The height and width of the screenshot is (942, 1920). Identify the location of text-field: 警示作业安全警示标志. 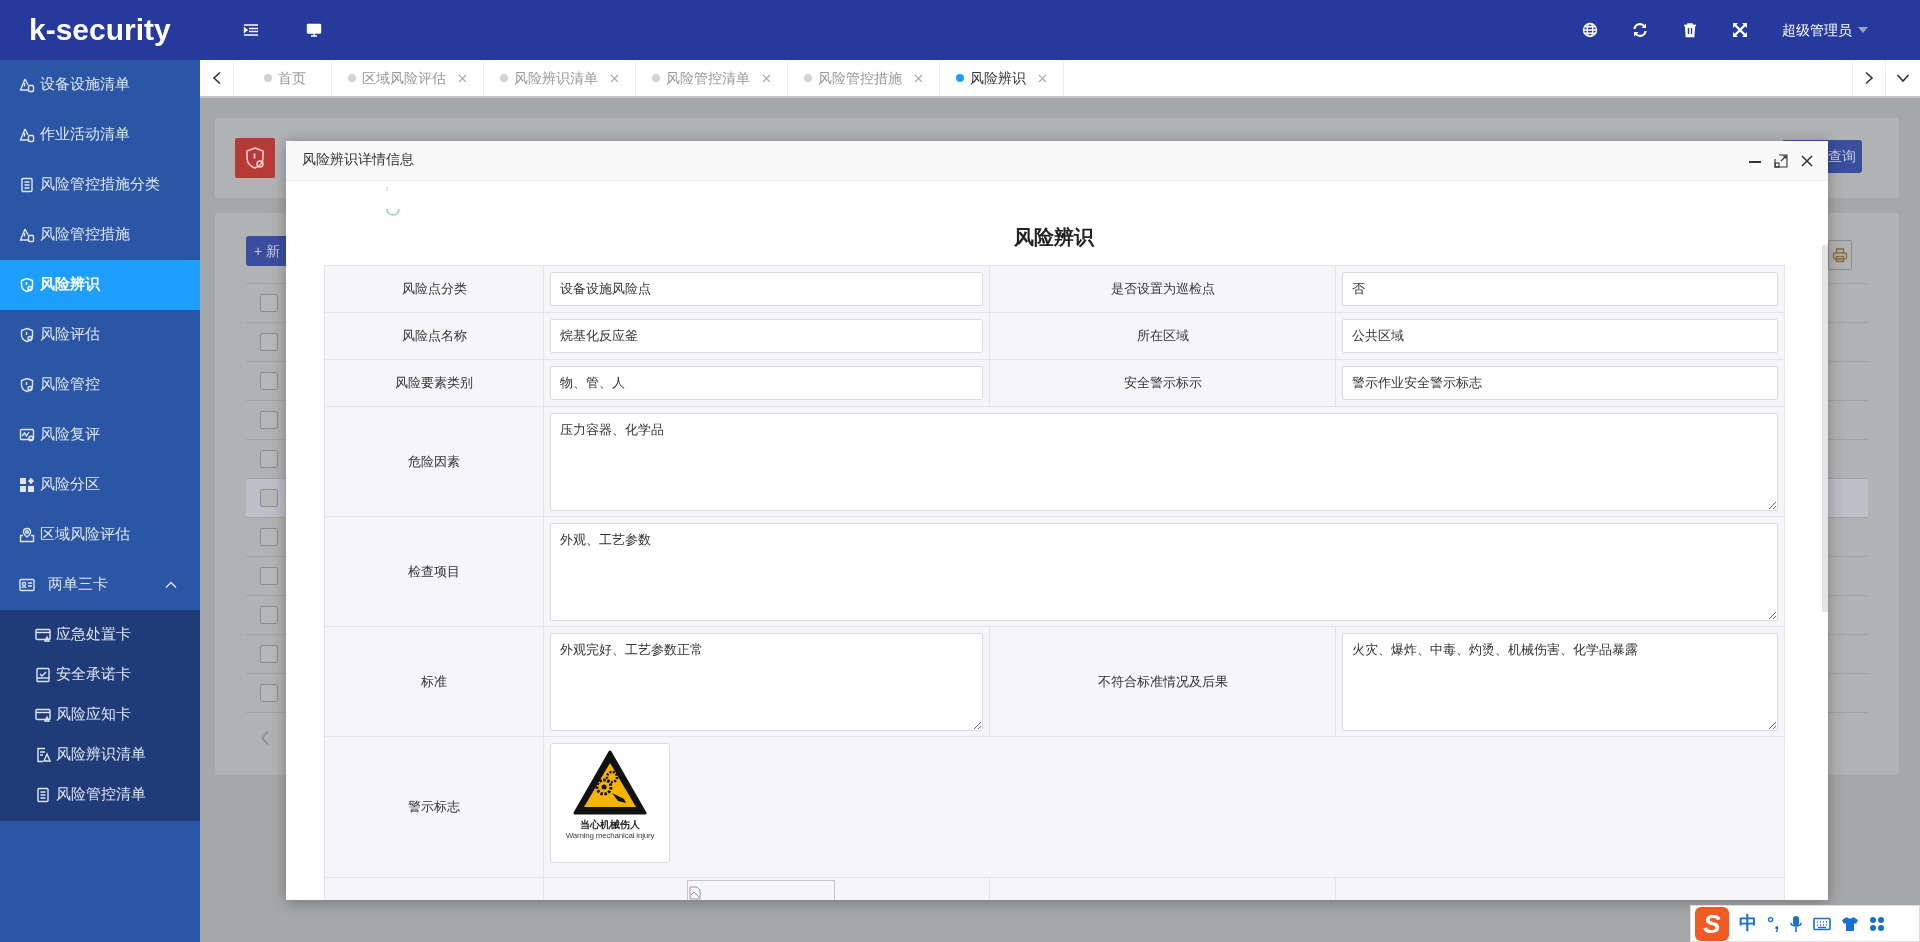
(1560, 383).